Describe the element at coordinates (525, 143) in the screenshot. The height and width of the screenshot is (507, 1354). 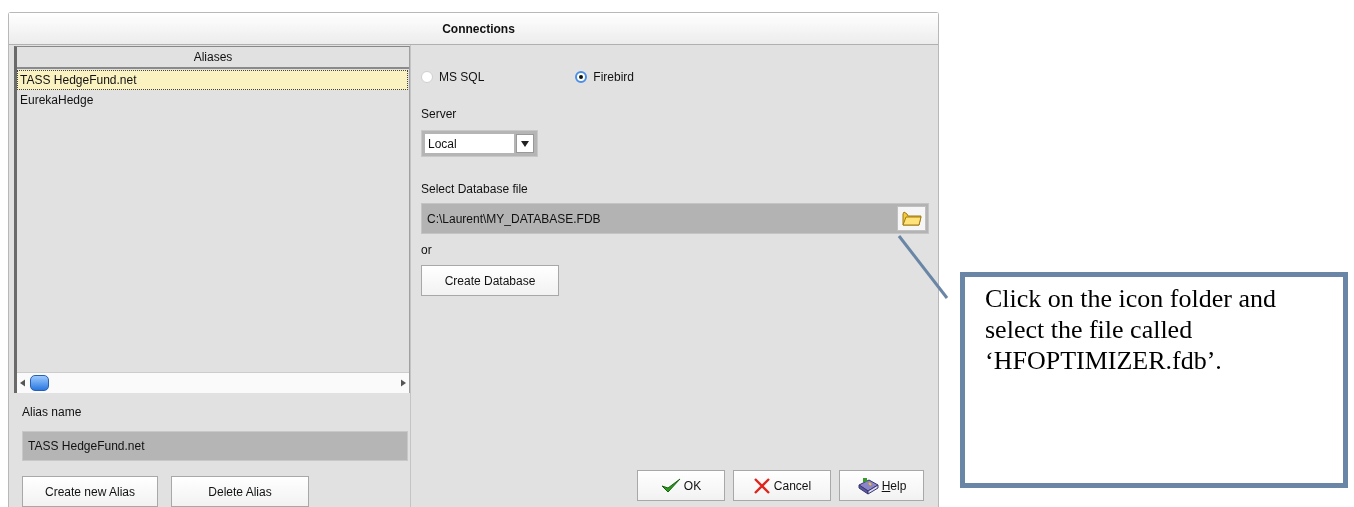
I see `dropdown-arrow-icon` at that location.